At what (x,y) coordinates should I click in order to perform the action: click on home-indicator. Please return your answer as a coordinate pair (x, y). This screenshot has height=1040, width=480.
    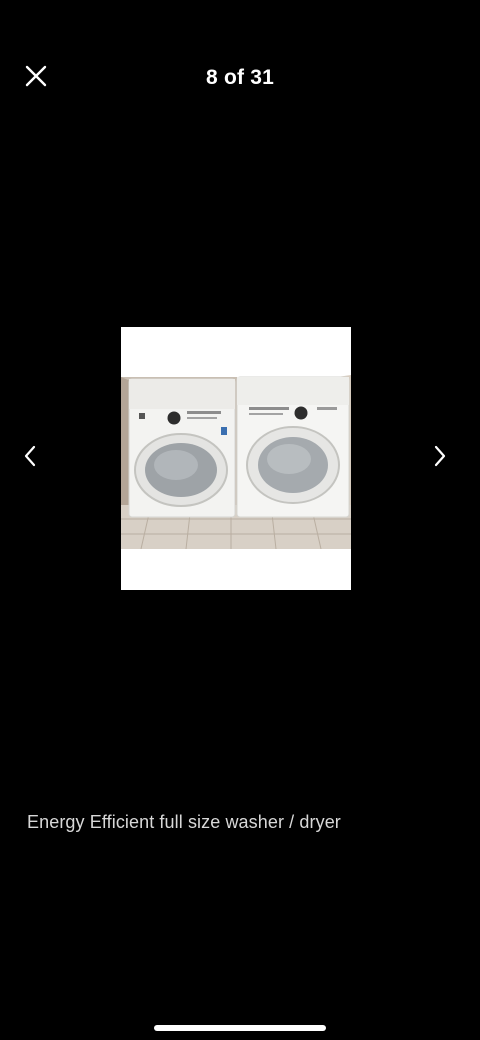
    Looking at the image, I should click on (240, 1028).